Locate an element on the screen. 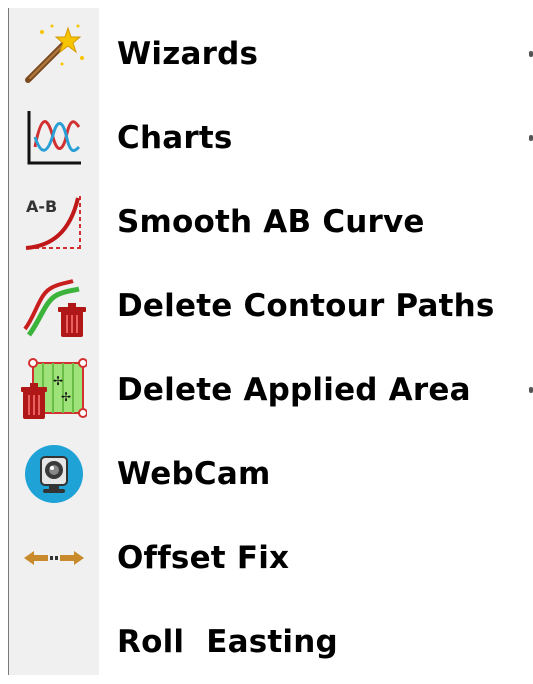 The height and width of the screenshot is (684, 533). menu-item-label: Delete Applied Area is located at coordinates (294, 390).